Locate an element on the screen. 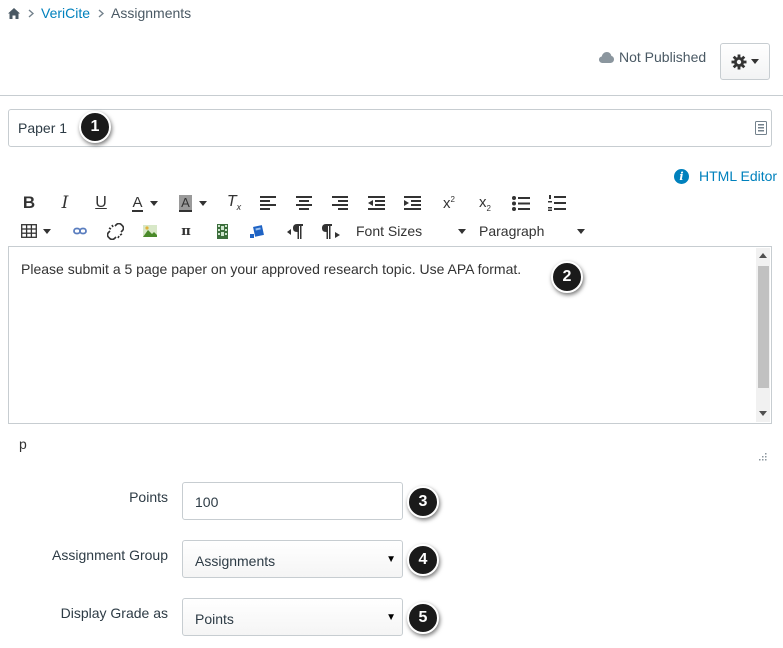  callout-badge-5: 5 is located at coordinates (423, 618).